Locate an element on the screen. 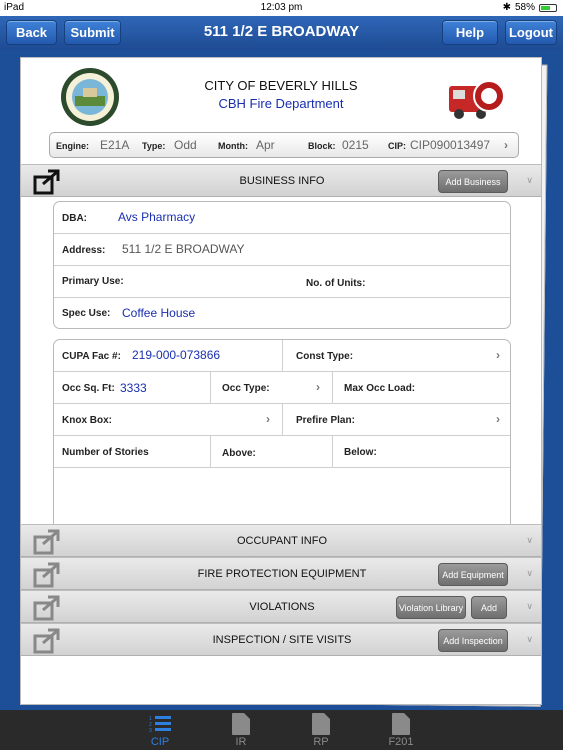  address-label: Address: is located at coordinates (84, 250).